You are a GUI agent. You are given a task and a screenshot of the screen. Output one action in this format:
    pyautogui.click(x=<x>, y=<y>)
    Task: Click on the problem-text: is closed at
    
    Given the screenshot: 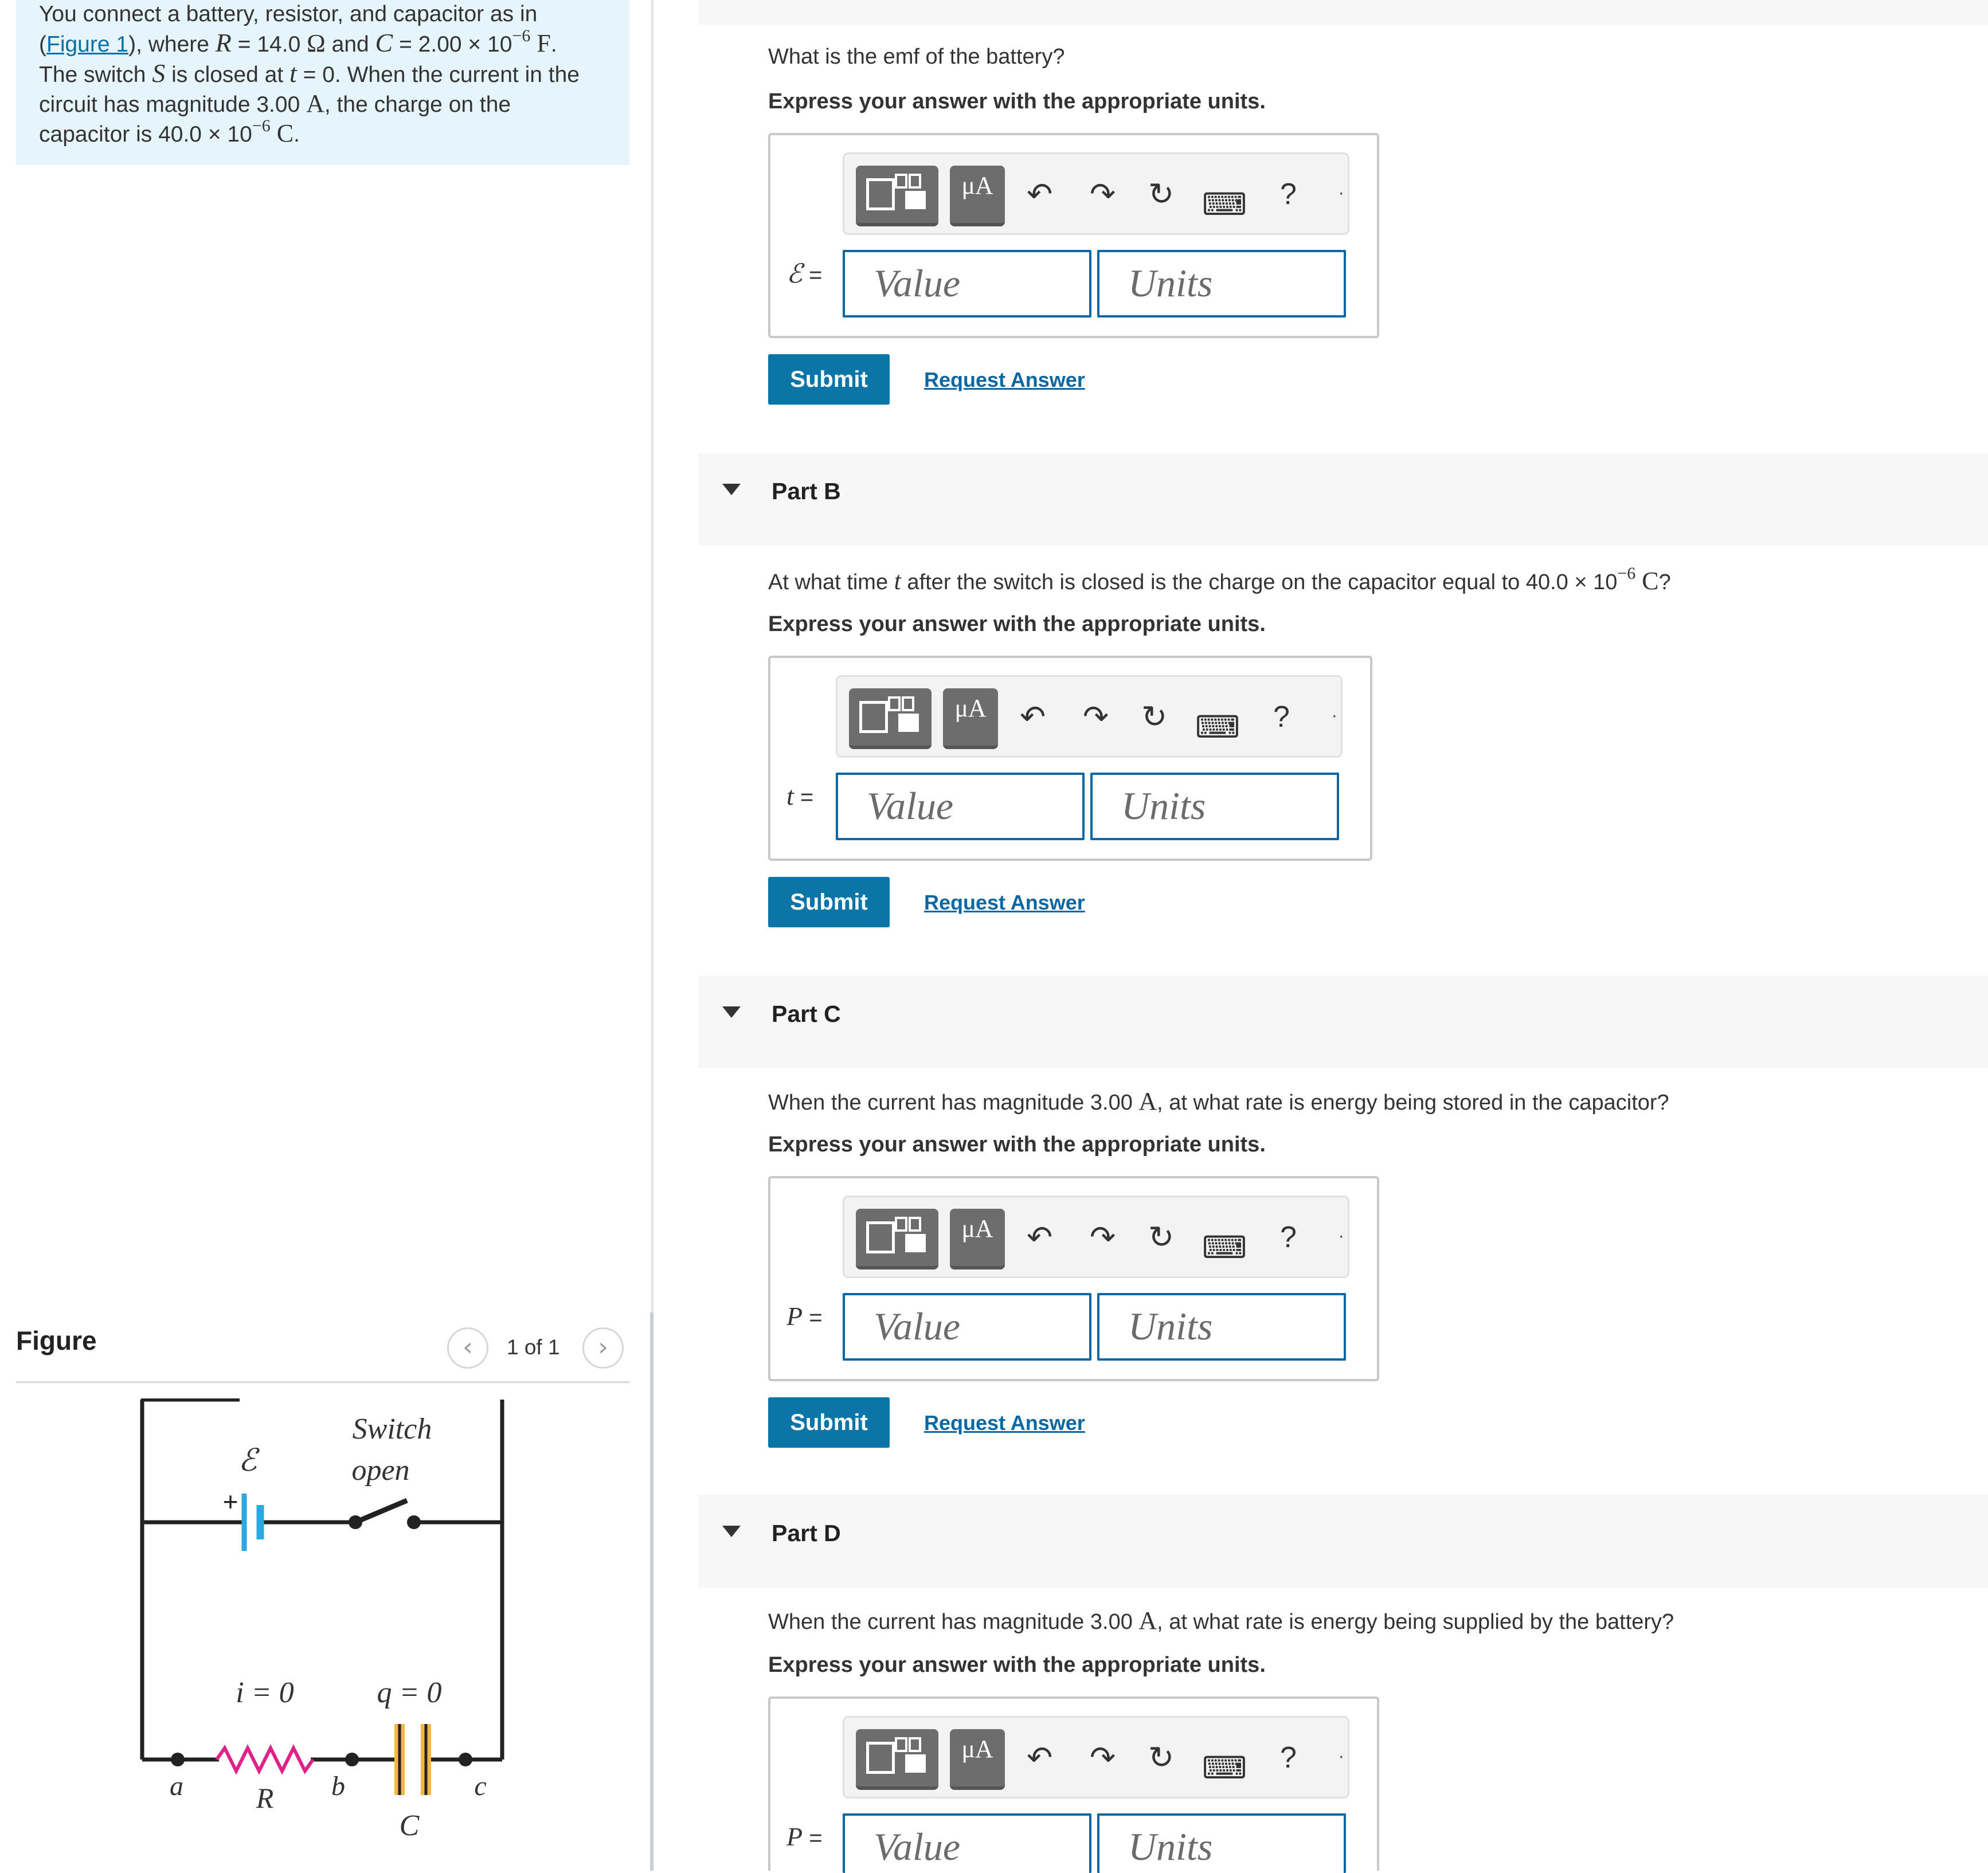 What is the action you would take?
    pyautogui.click(x=227, y=74)
    